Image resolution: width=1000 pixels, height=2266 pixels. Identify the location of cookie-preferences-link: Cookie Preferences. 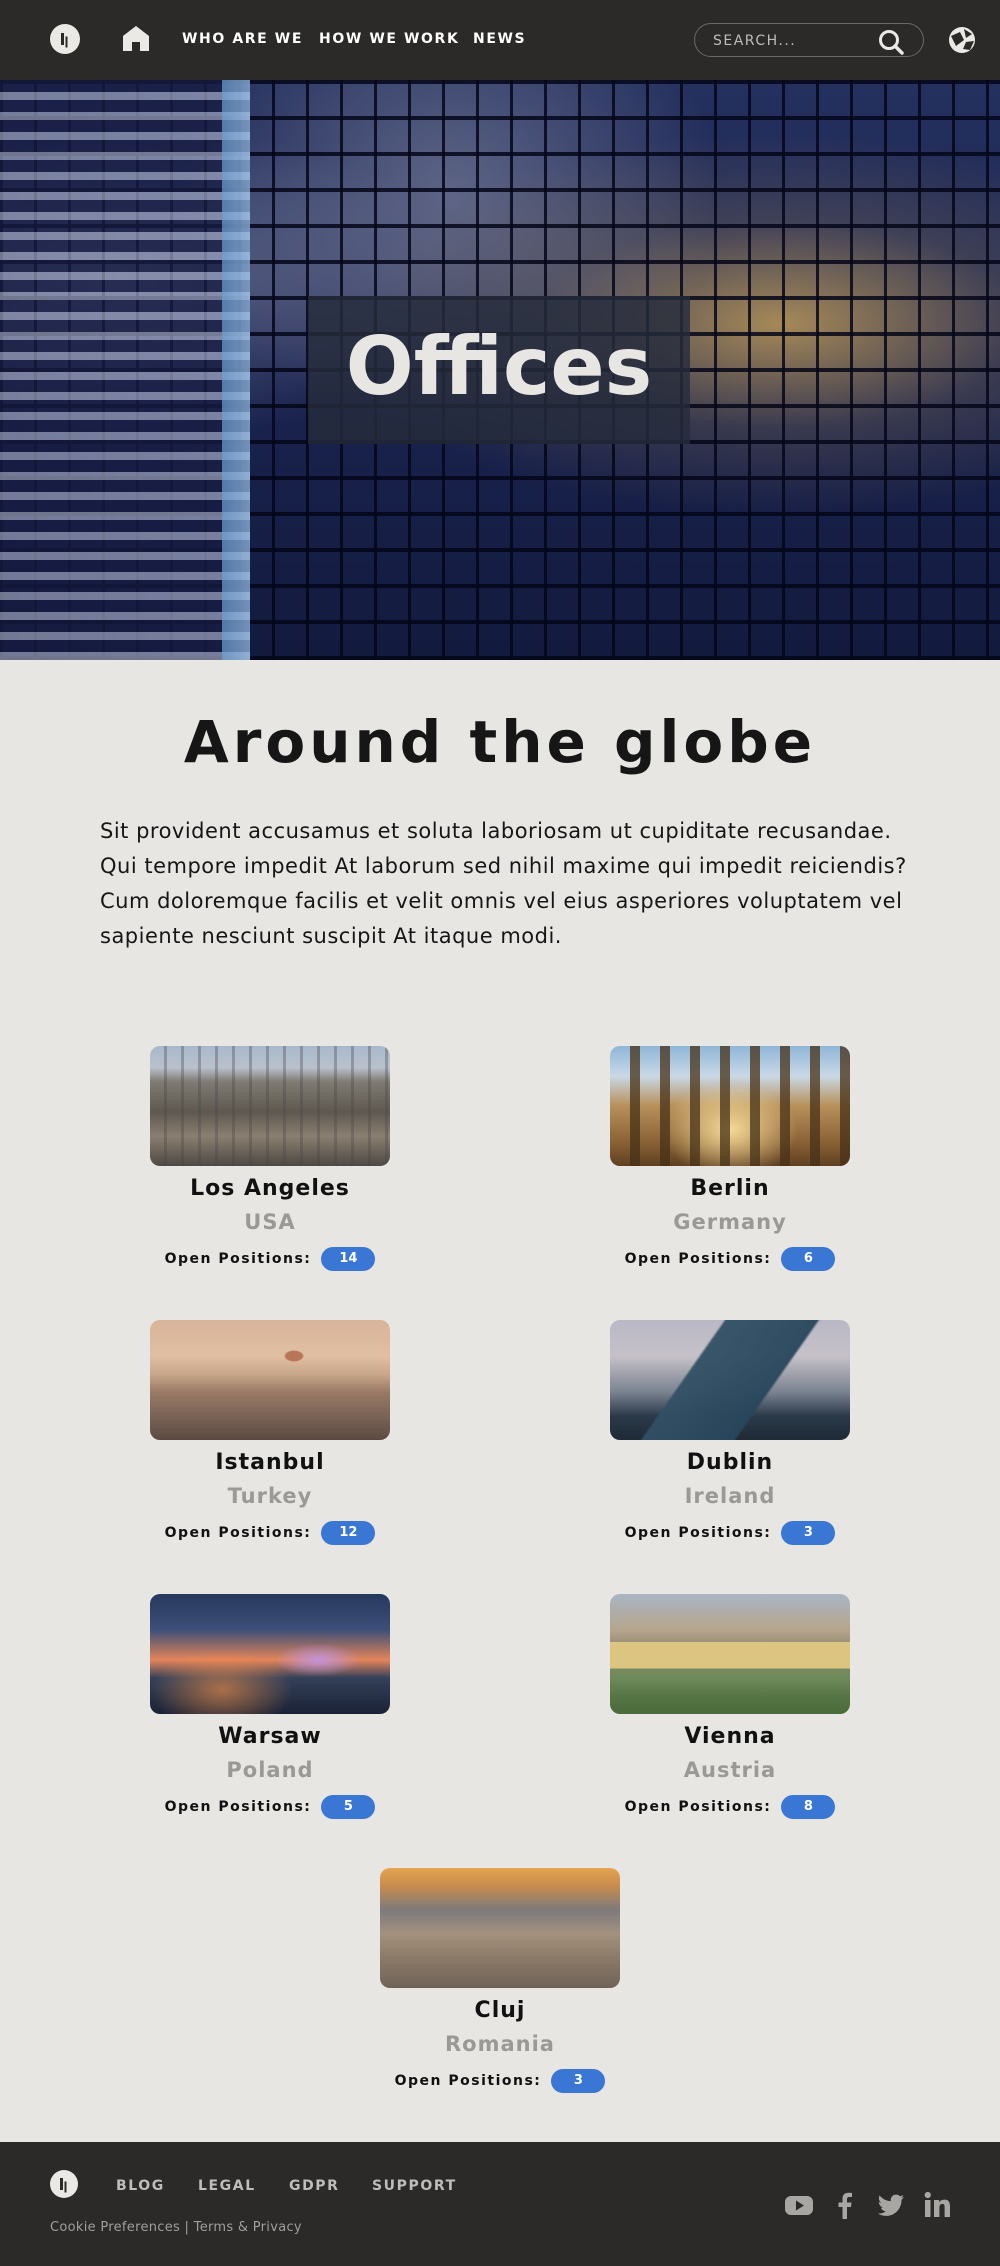
(115, 2227).